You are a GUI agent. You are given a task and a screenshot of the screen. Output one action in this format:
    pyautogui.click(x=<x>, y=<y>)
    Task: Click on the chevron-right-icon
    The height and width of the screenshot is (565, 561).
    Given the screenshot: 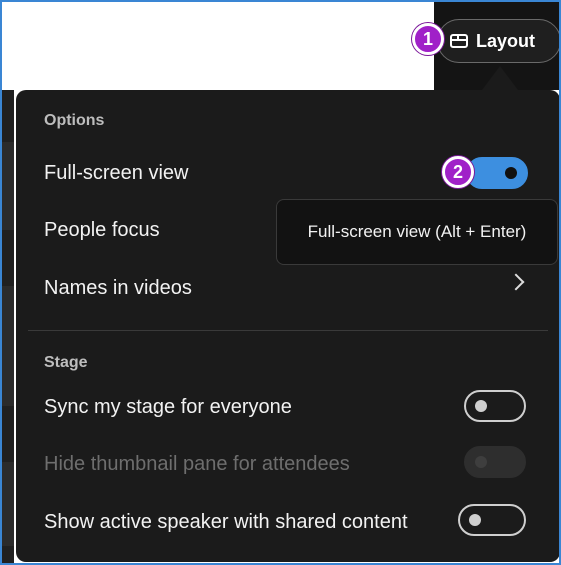 What is the action you would take?
    pyautogui.click(x=516, y=282)
    